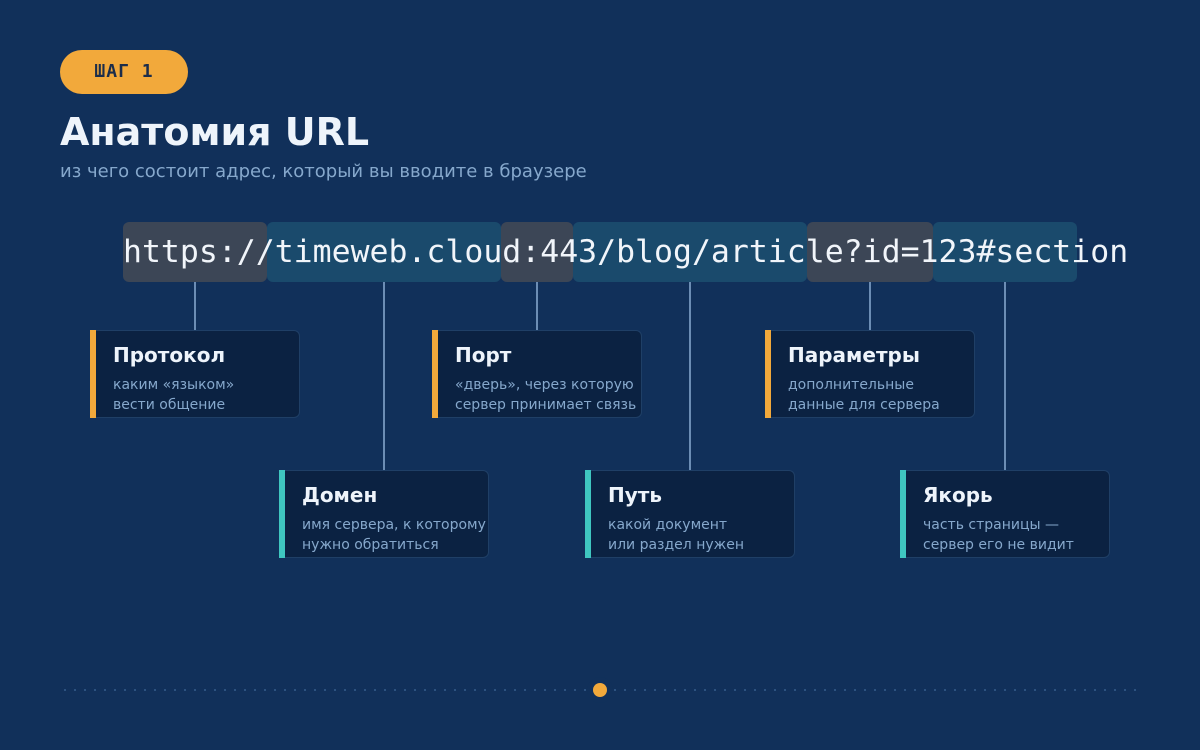 The width and height of the screenshot is (1200, 750). I want to click on card-title: Порт, so click(483, 355).